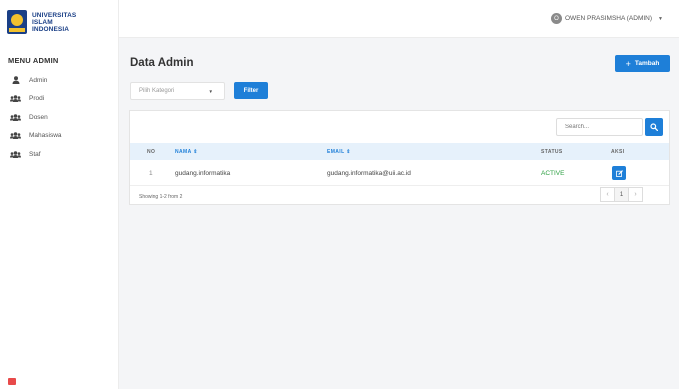 The height and width of the screenshot is (389, 679). I want to click on chevron-left-icon: ‹, so click(607, 194).